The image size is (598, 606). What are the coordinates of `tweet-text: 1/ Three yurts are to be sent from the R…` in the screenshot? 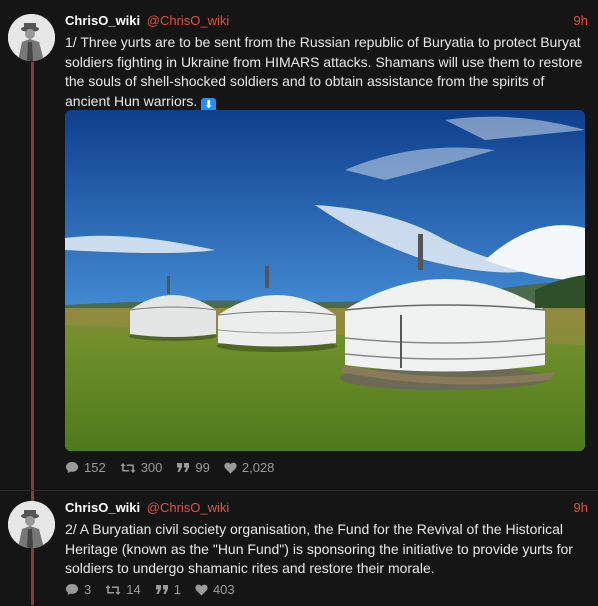 It's located at (327, 73).